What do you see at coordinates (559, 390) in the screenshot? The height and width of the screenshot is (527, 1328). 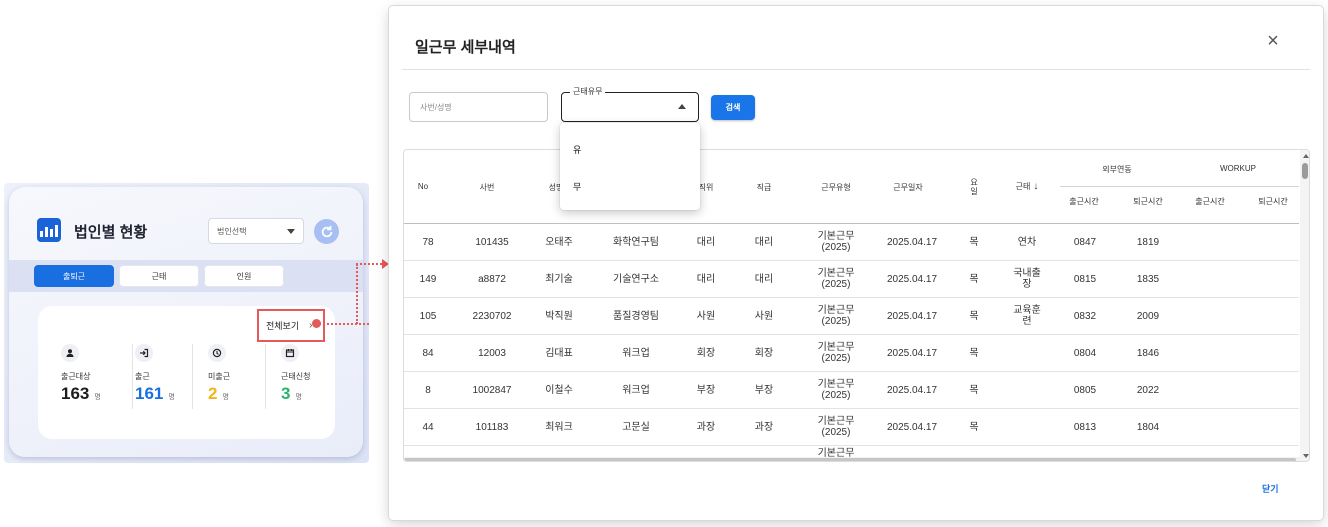 I see `cell-name: 이철수` at bounding box center [559, 390].